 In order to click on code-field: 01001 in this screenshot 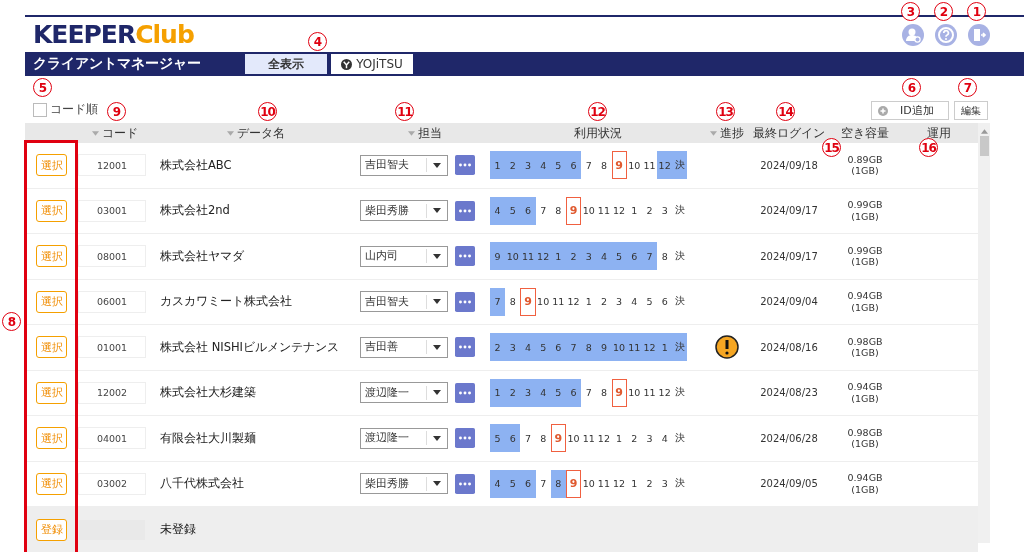, I will do `click(112, 347)`.